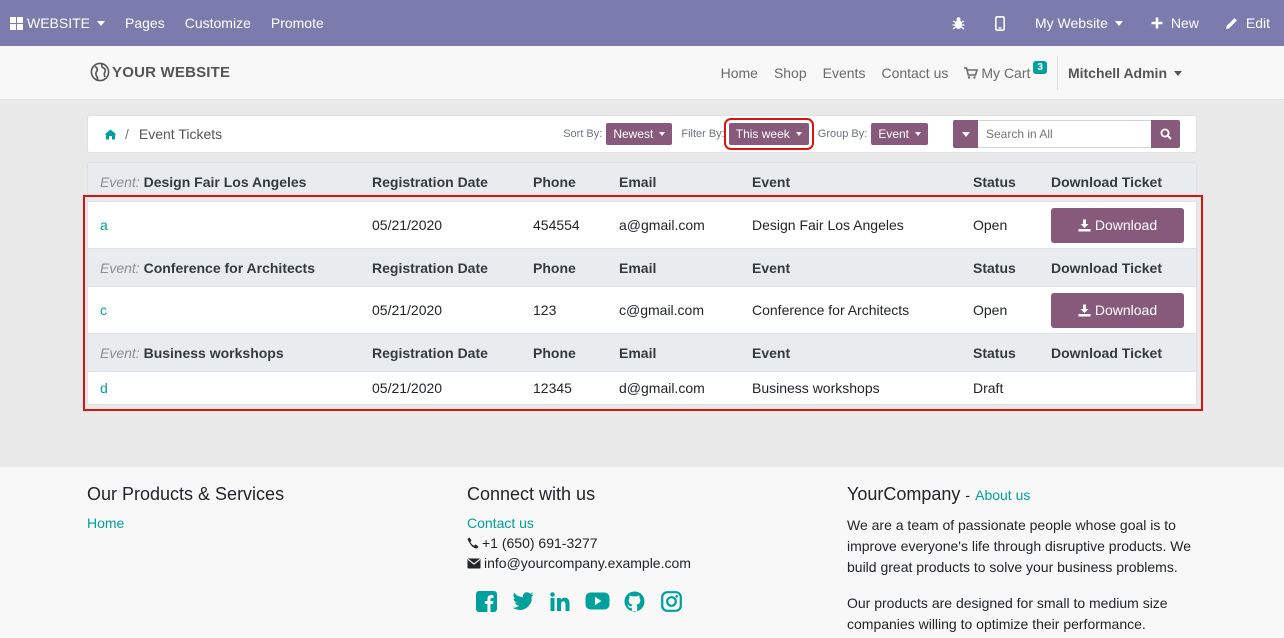 Image resolution: width=1284 pixels, height=638 pixels. Describe the element at coordinates (965, 134) in the screenshot. I see `search-filter-dropdown` at that location.